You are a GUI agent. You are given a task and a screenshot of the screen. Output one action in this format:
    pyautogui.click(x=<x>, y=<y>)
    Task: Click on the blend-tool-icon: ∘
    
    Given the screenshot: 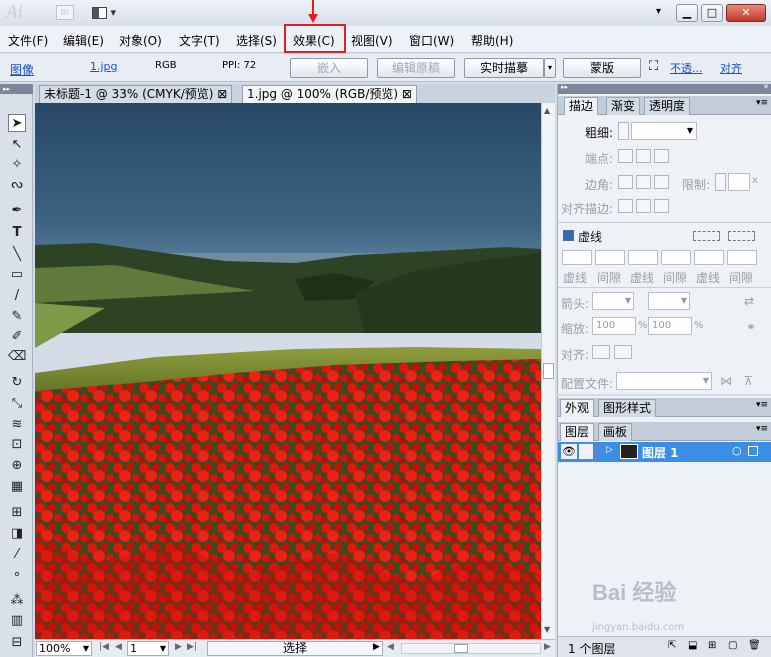 What is the action you would take?
    pyautogui.click(x=17, y=575)
    